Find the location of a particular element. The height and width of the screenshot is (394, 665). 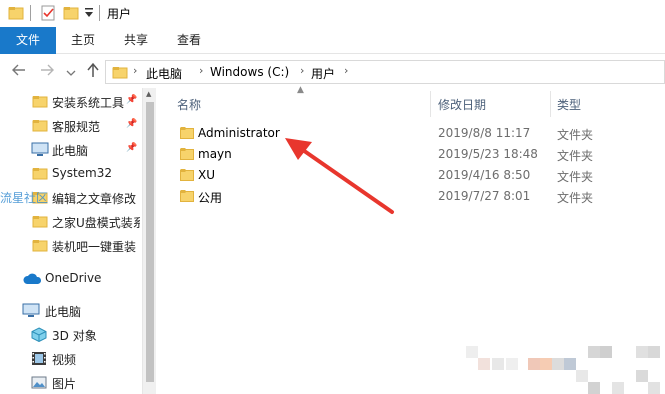

sidebar-item-label: 3D 对象 is located at coordinates (74, 336).